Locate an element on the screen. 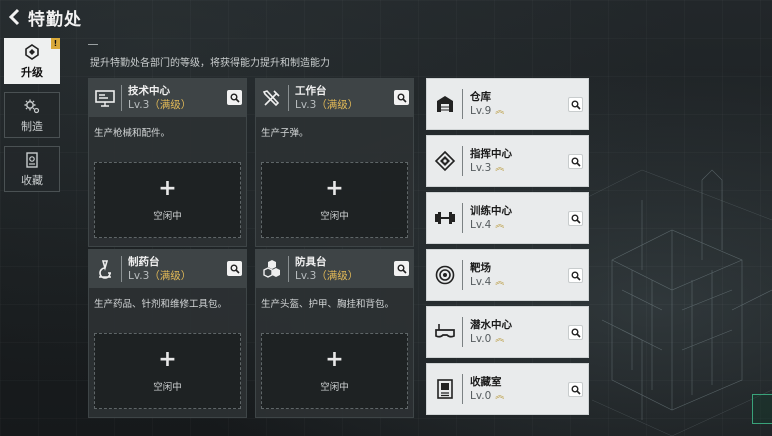 This screenshot has width=772, height=436. facility-warehouse: 仓库 Lv.9 ︽ is located at coordinates (507, 104).